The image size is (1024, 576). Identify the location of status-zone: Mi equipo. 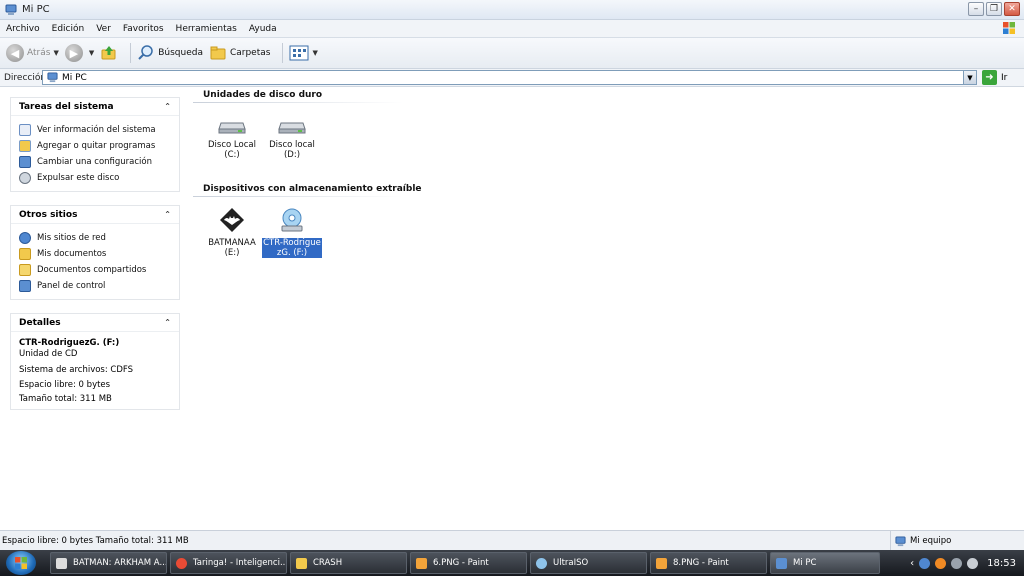
(920, 541).